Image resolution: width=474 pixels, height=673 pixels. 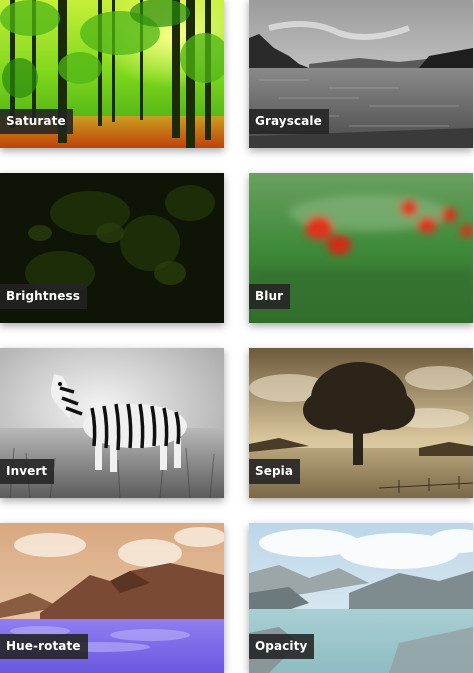 I want to click on gallery-tile-saturate: Saturate, so click(x=112, y=74).